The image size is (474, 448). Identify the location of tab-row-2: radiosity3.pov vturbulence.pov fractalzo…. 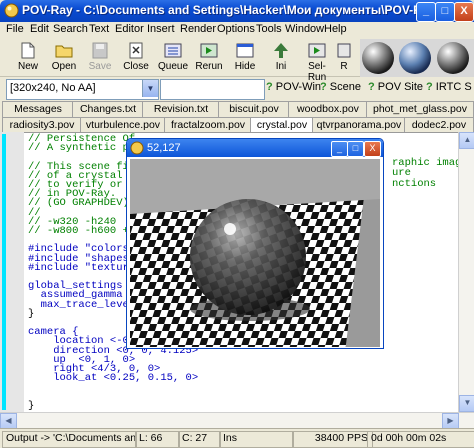
(237, 125).